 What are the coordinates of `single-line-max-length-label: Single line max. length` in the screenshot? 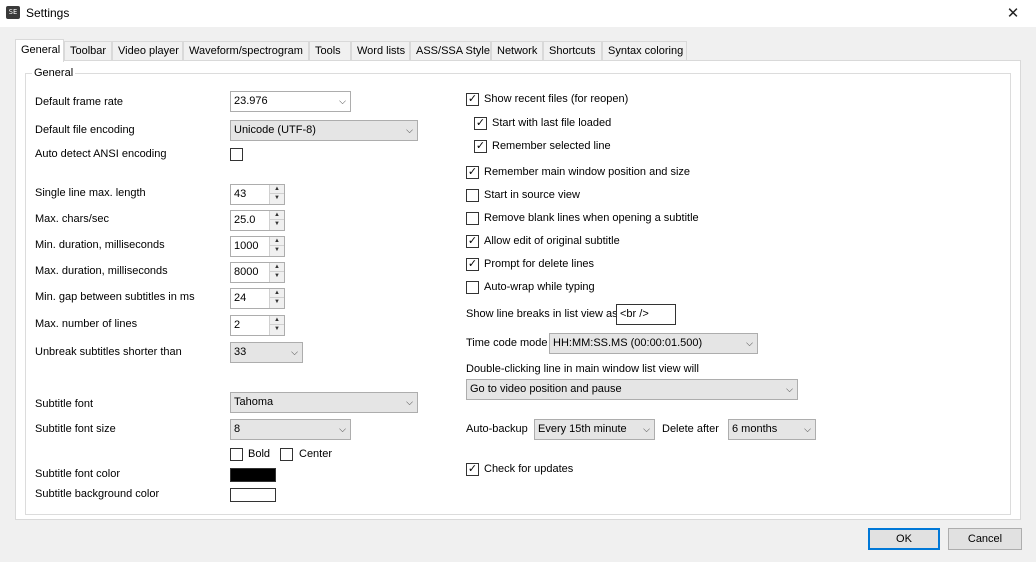 It's located at (90, 193).